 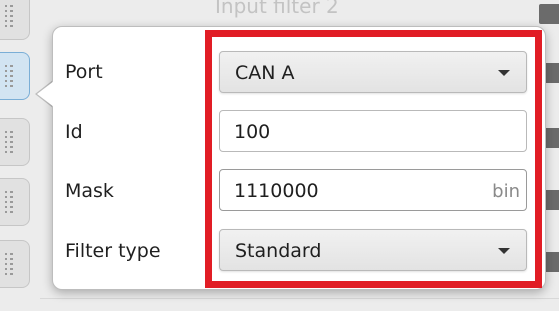 What do you see at coordinates (277, 9) in the screenshot?
I see `background-header: Input filter 2` at bounding box center [277, 9].